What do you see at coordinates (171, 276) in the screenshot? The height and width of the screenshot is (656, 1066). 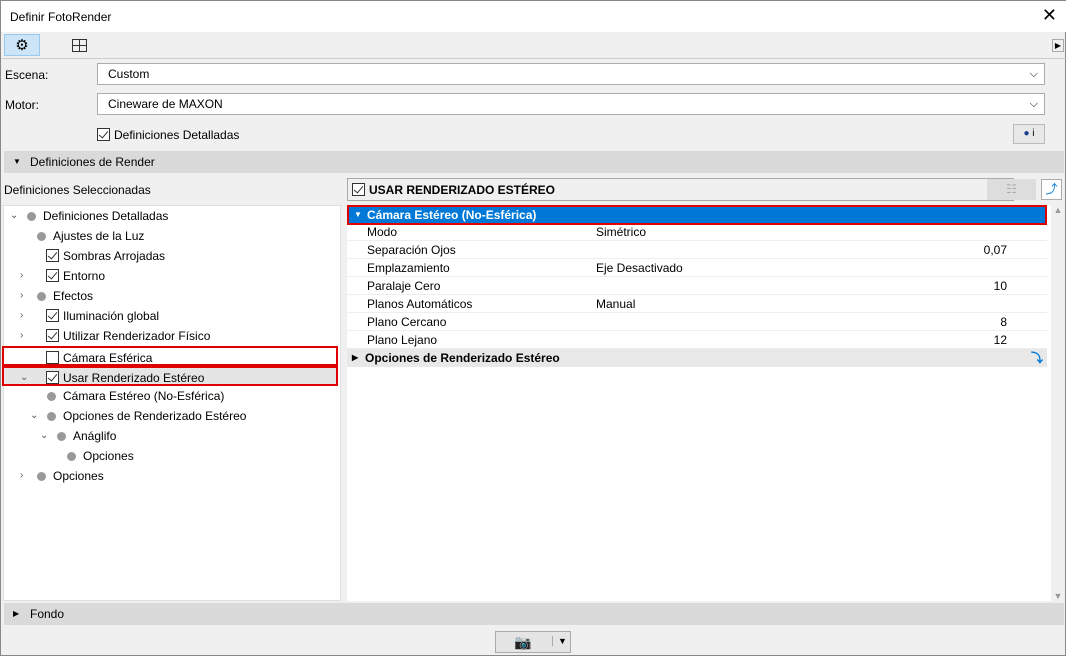 I see `tree-item: › Entorno` at bounding box center [171, 276].